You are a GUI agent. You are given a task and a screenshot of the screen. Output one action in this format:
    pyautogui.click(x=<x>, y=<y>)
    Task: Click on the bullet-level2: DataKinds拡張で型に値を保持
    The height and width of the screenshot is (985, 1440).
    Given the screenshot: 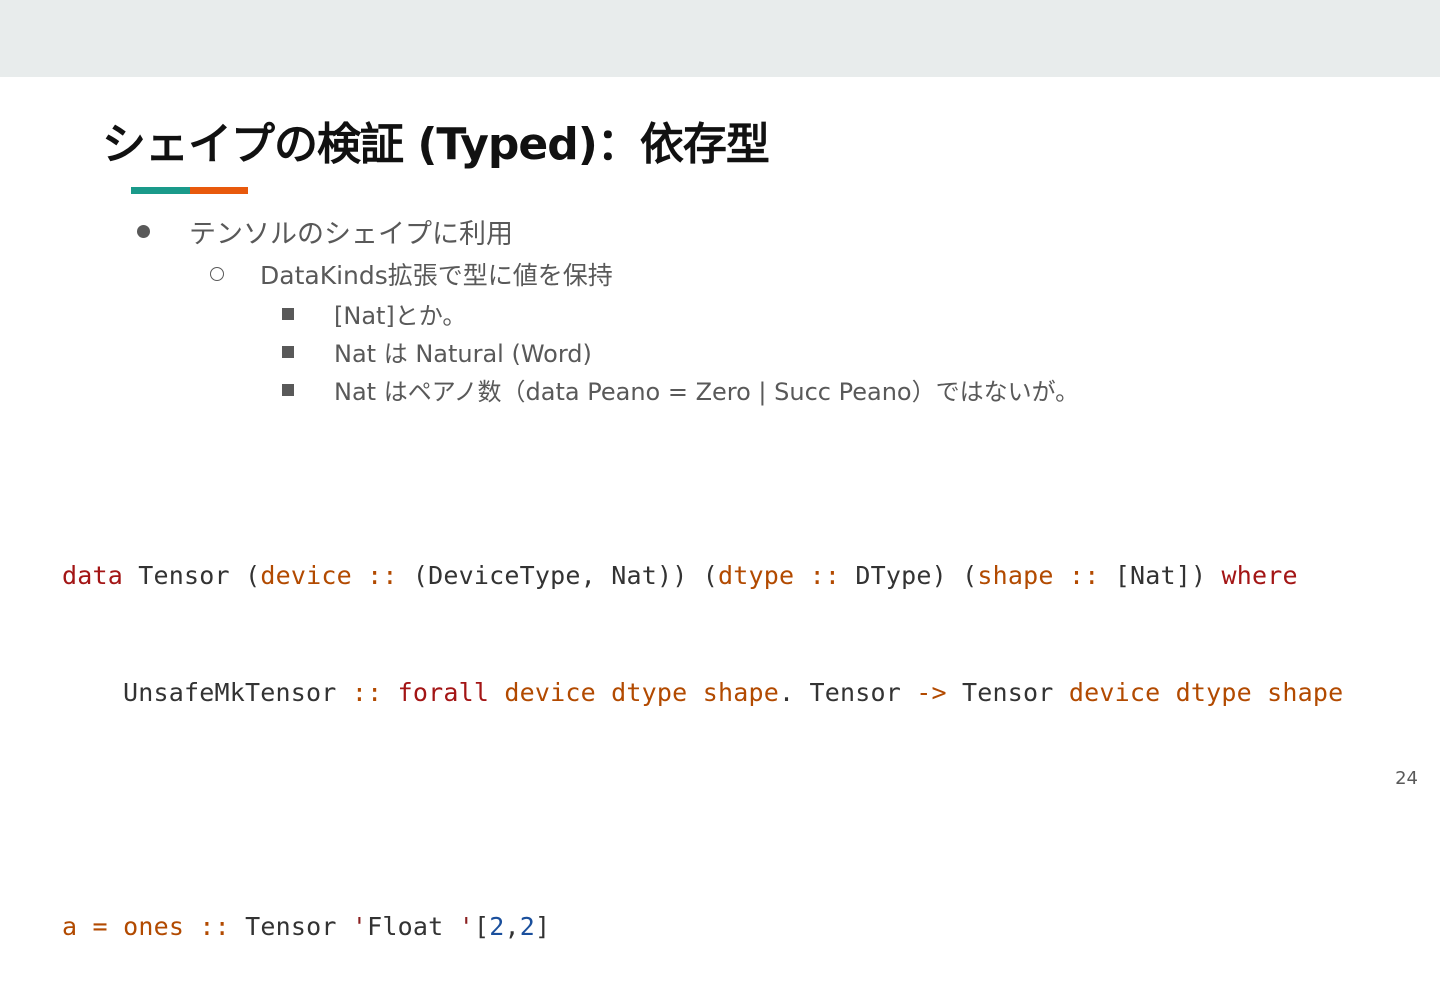 What is the action you would take?
    pyautogui.click(x=410, y=274)
    